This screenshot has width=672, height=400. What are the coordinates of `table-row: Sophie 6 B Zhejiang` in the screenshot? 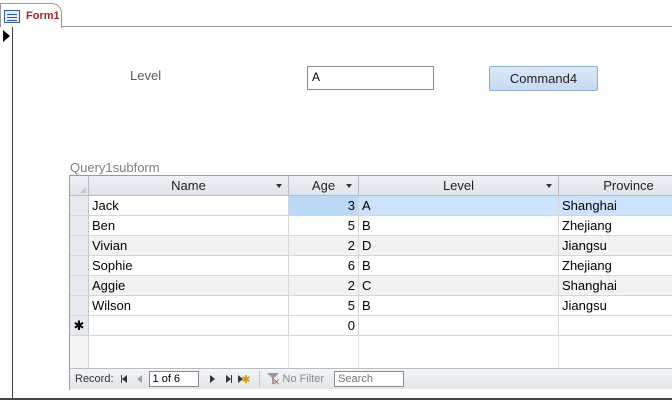 It's located at (371, 266).